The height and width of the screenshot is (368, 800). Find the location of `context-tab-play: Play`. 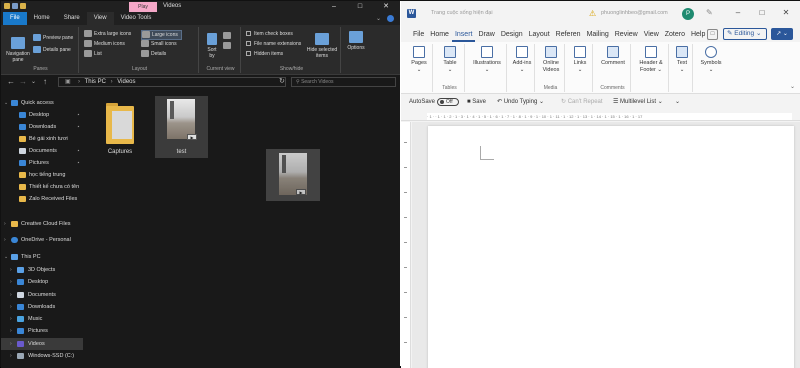

context-tab-play: Play is located at coordinates (143, 7).